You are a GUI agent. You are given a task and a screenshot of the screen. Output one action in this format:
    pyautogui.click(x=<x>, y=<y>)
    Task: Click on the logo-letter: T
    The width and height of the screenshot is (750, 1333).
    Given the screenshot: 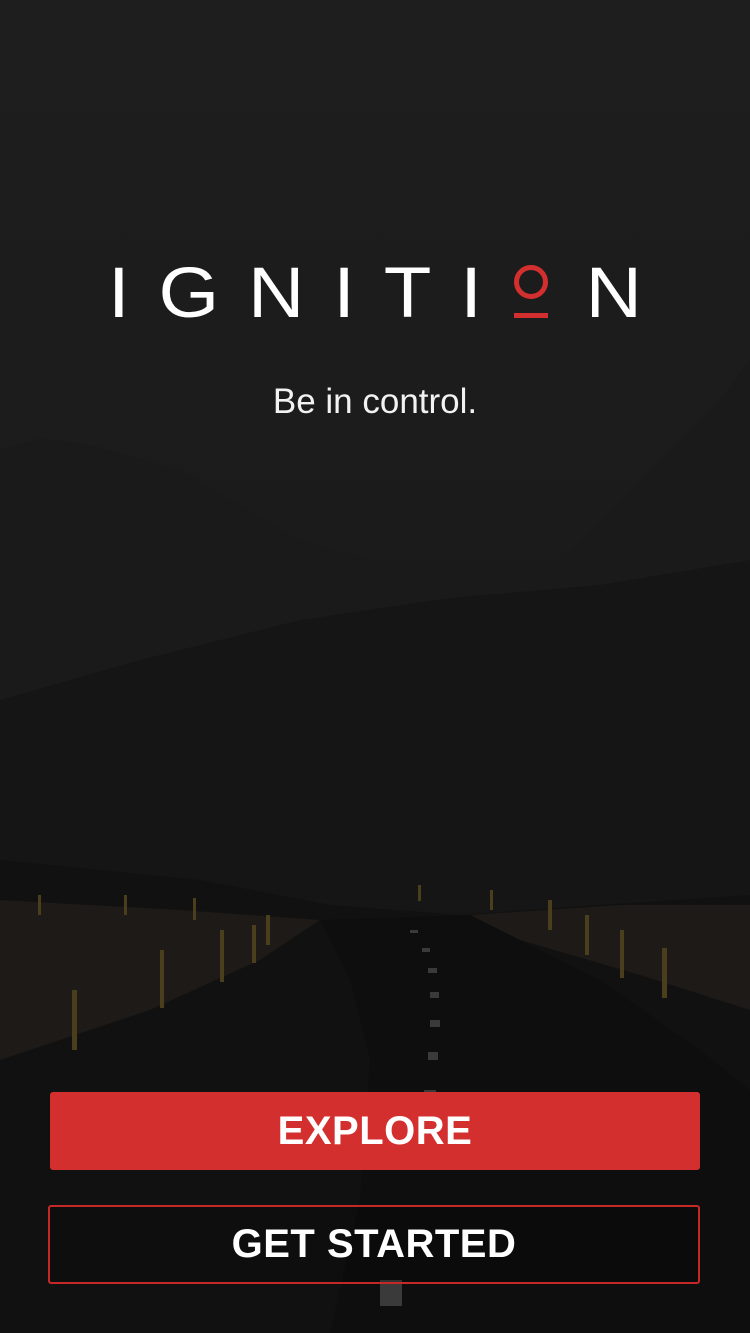 What is the action you would take?
    pyautogui.click(x=407, y=292)
    